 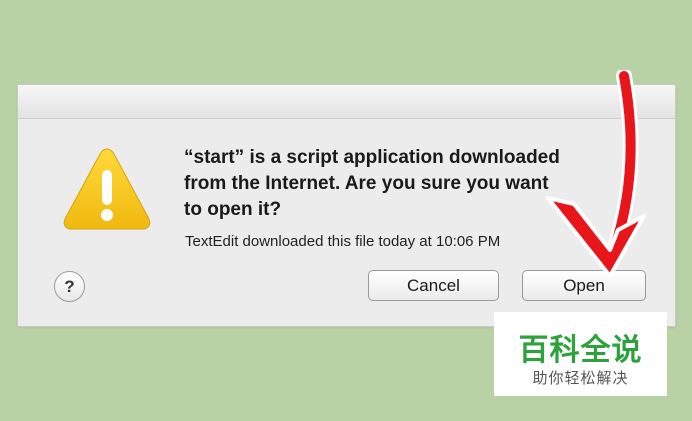 What do you see at coordinates (107, 189) in the screenshot?
I see `warning-icon` at bounding box center [107, 189].